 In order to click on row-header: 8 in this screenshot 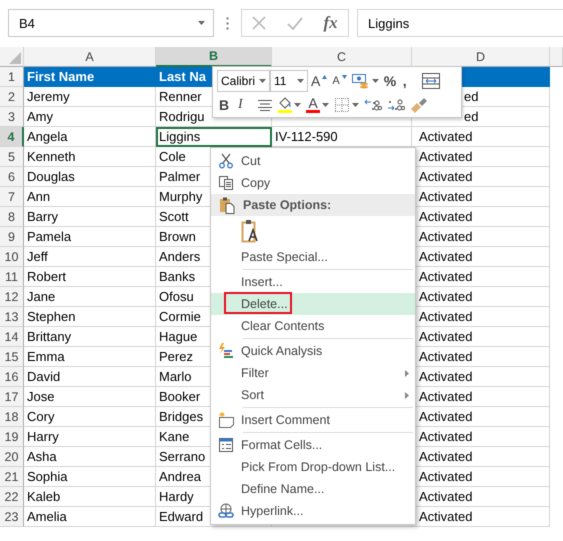, I will do `click(12, 217)`.